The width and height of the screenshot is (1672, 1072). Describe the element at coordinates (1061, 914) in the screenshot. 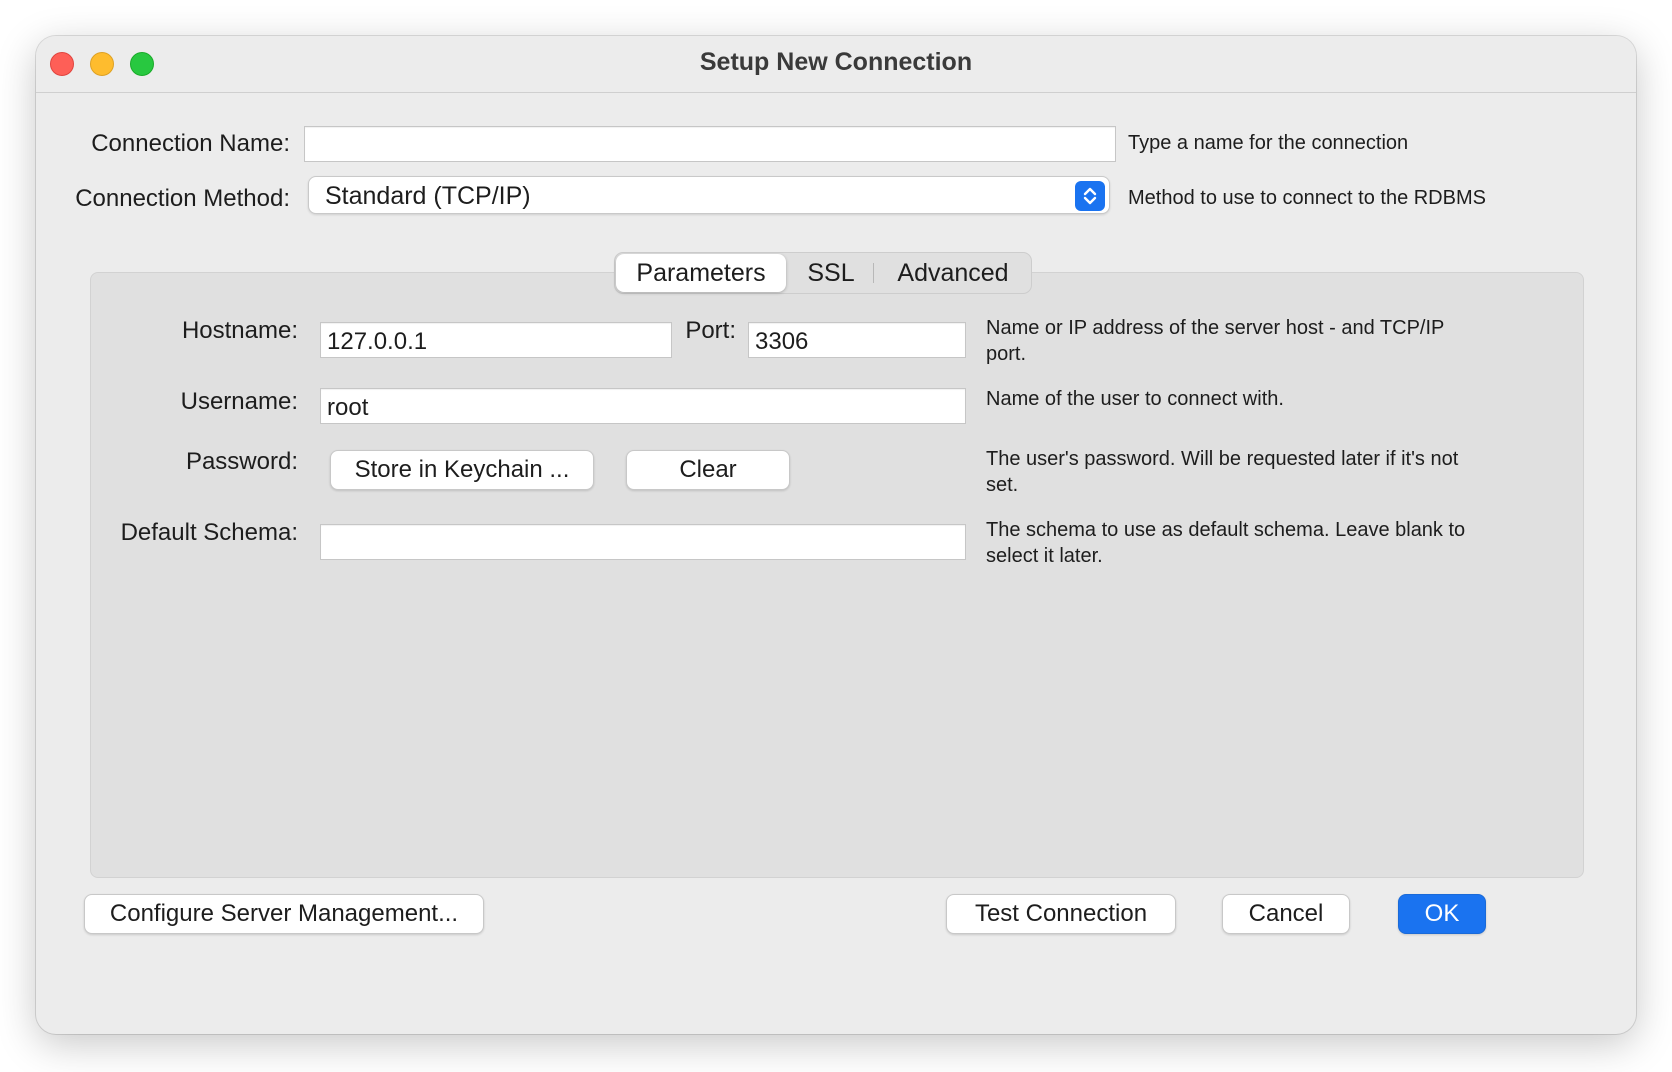

I see `test-connection-button: Test Connection` at that location.